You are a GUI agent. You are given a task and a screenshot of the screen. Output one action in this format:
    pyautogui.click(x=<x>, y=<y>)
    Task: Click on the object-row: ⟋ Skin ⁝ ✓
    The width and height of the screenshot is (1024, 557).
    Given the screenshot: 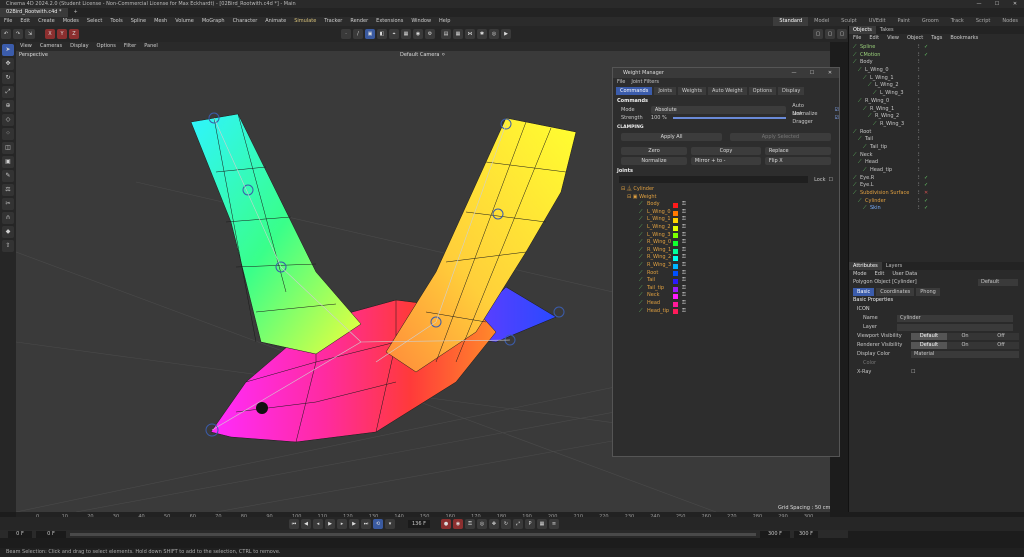 What is the action you would take?
    pyautogui.click(x=936, y=209)
    